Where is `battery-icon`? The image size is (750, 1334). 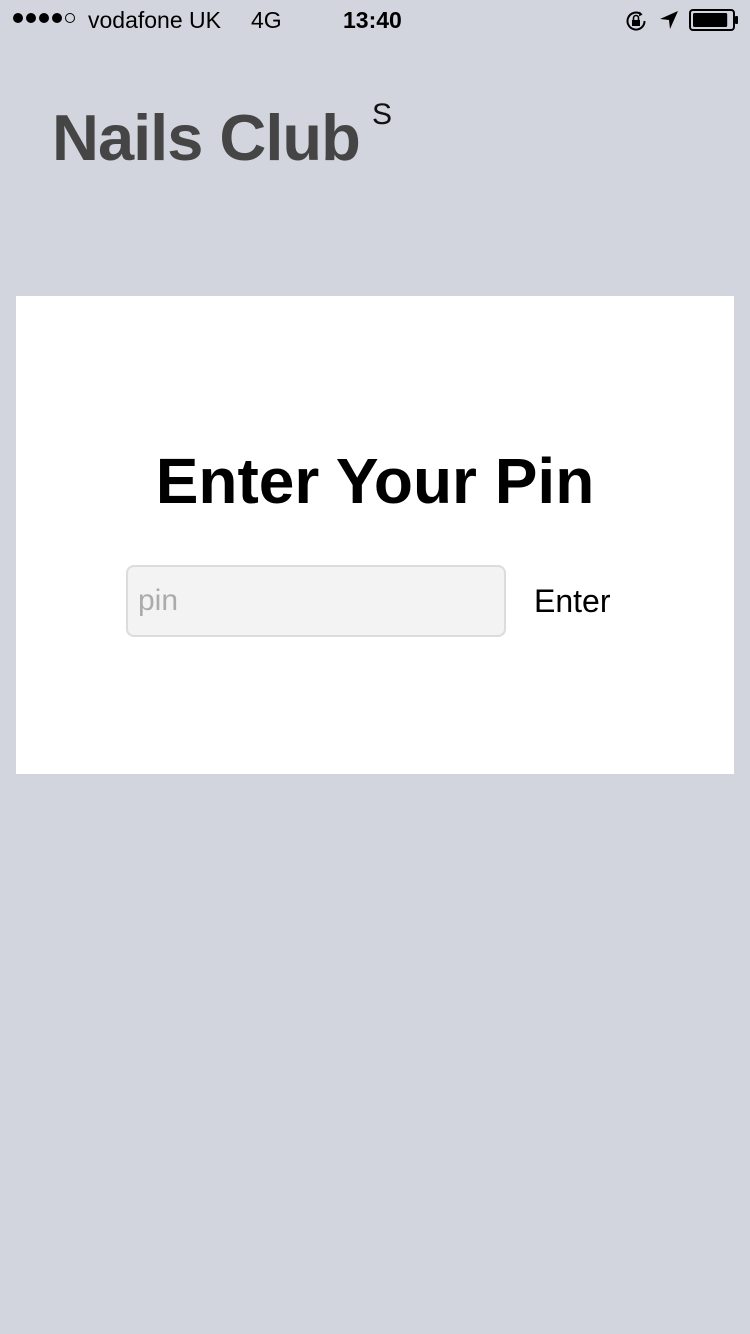 battery-icon is located at coordinates (713, 20).